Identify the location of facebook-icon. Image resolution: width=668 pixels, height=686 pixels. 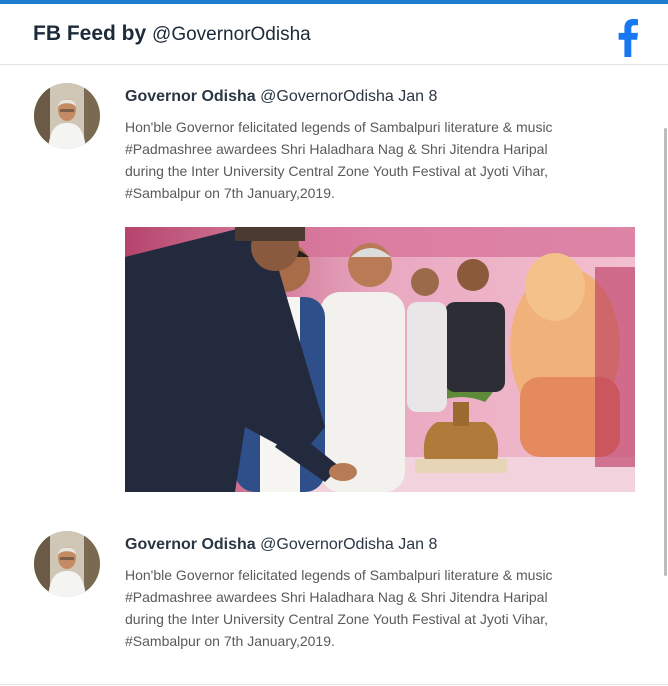
(628, 38).